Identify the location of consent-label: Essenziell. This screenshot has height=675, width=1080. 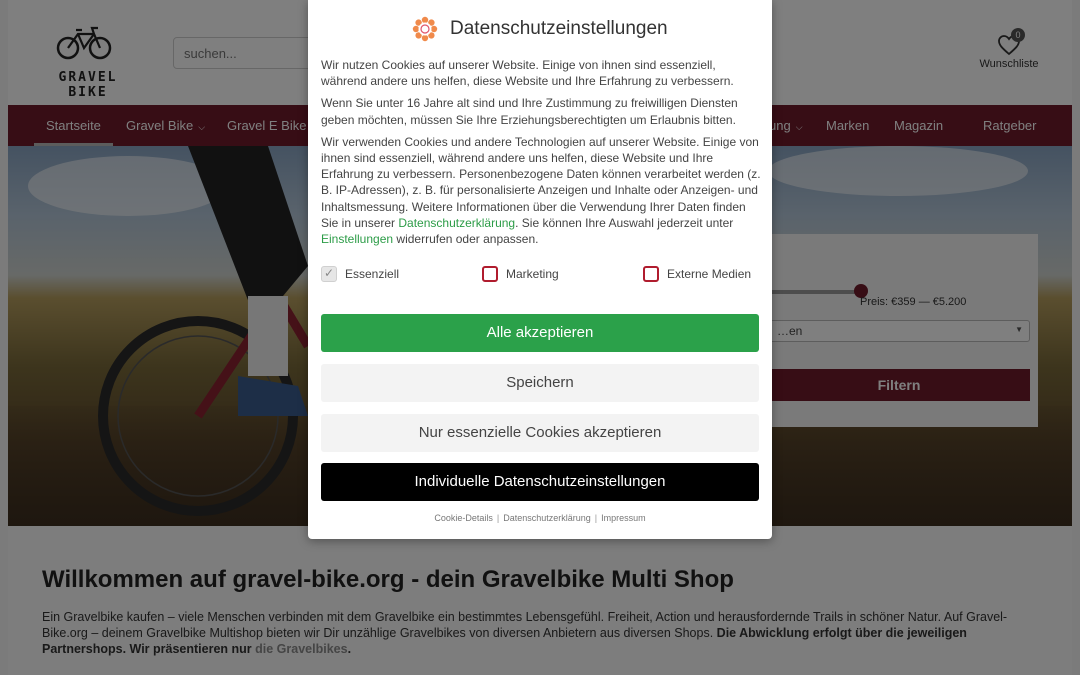
(372, 274).